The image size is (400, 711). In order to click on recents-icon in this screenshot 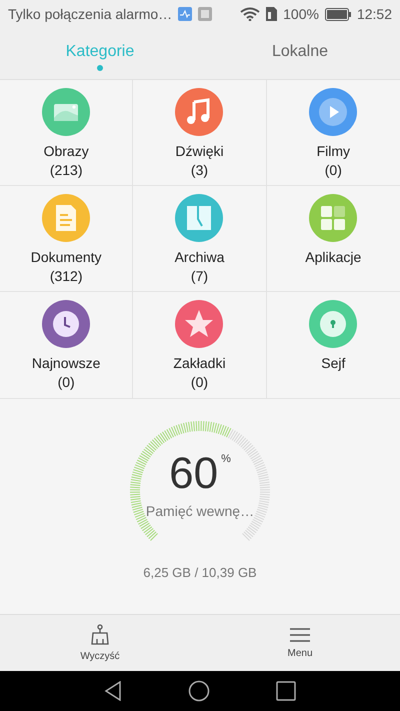, I will do `click(286, 691)`.